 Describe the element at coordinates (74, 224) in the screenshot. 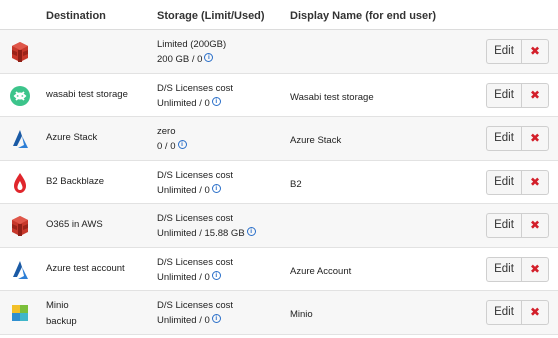

I see `destination-name: O365 in AWS` at that location.